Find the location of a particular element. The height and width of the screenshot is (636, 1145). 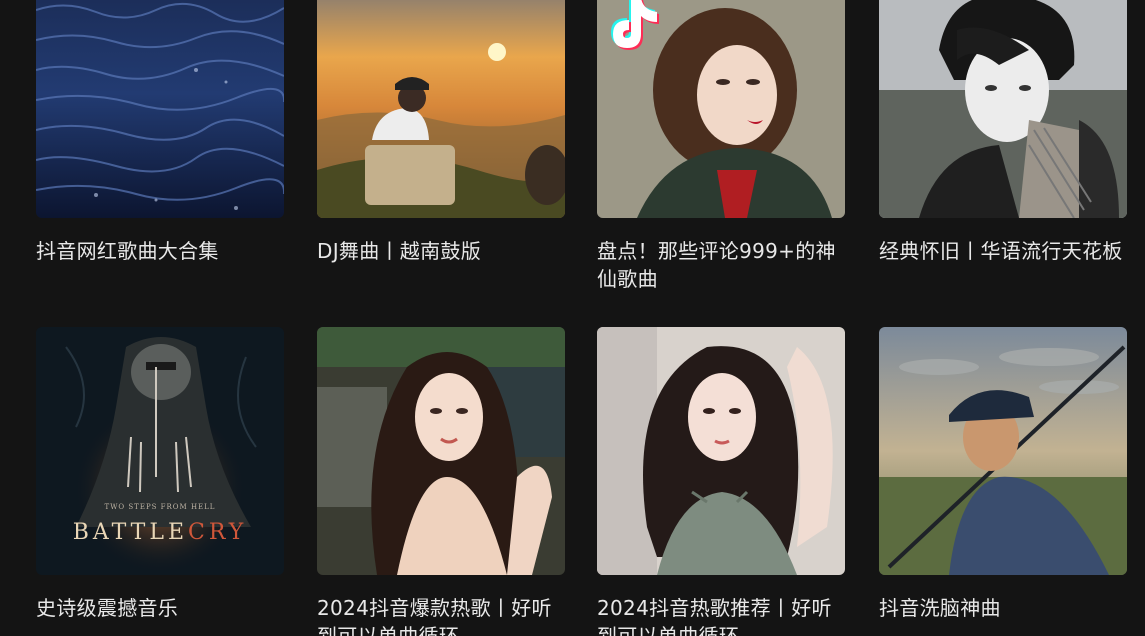

playlist-card: 经典怀旧丨华语流行天花板 is located at coordinates (1003, 132).